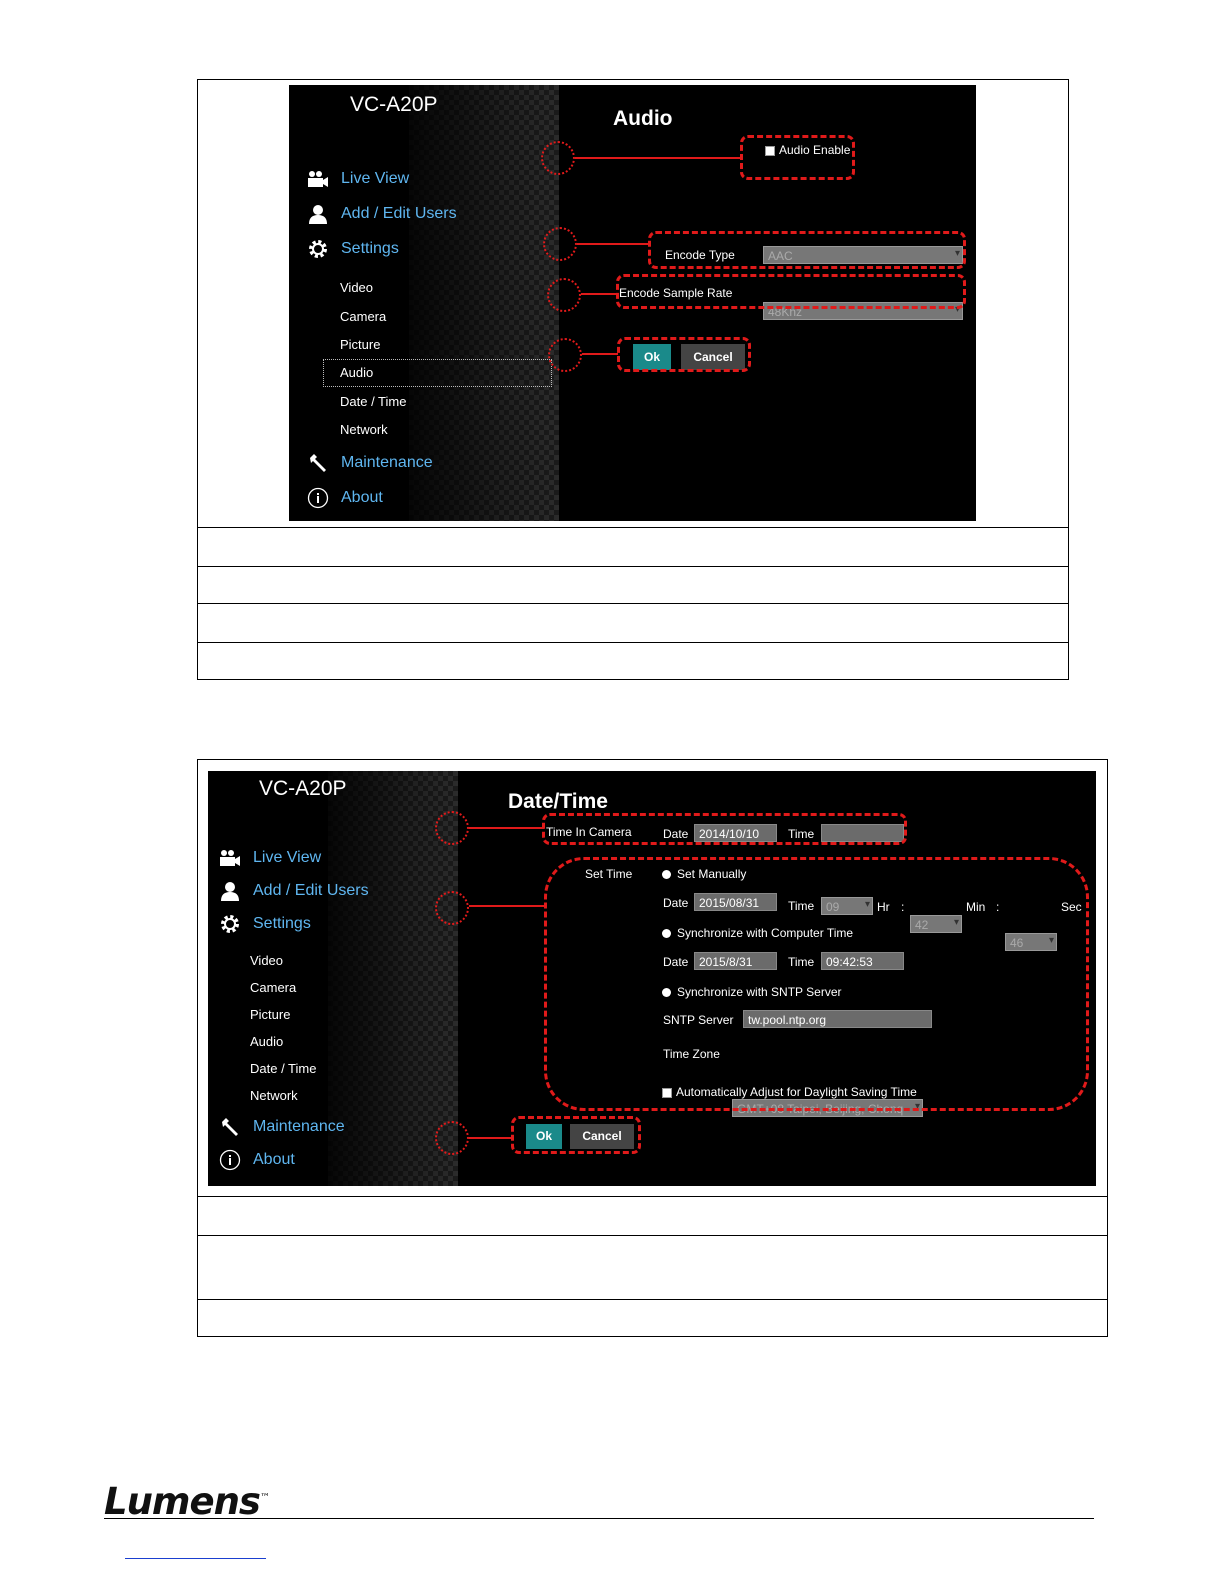 The image size is (1224, 1584). What do you see at coordinates (599, 1518) in the screenshot?
I see `footer-rule` at bounding box center [599, 1518].